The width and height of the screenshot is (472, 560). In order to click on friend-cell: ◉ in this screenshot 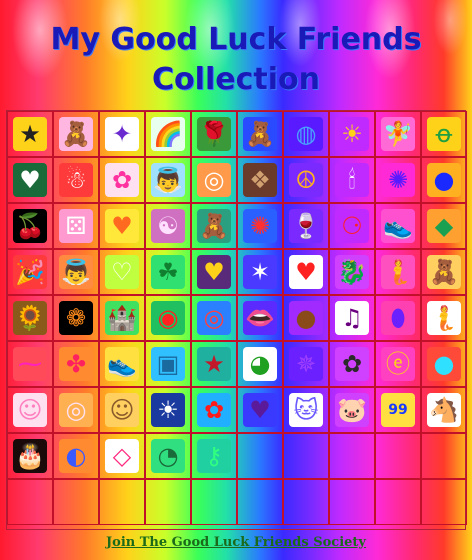, I will do `click(168, 318)`.